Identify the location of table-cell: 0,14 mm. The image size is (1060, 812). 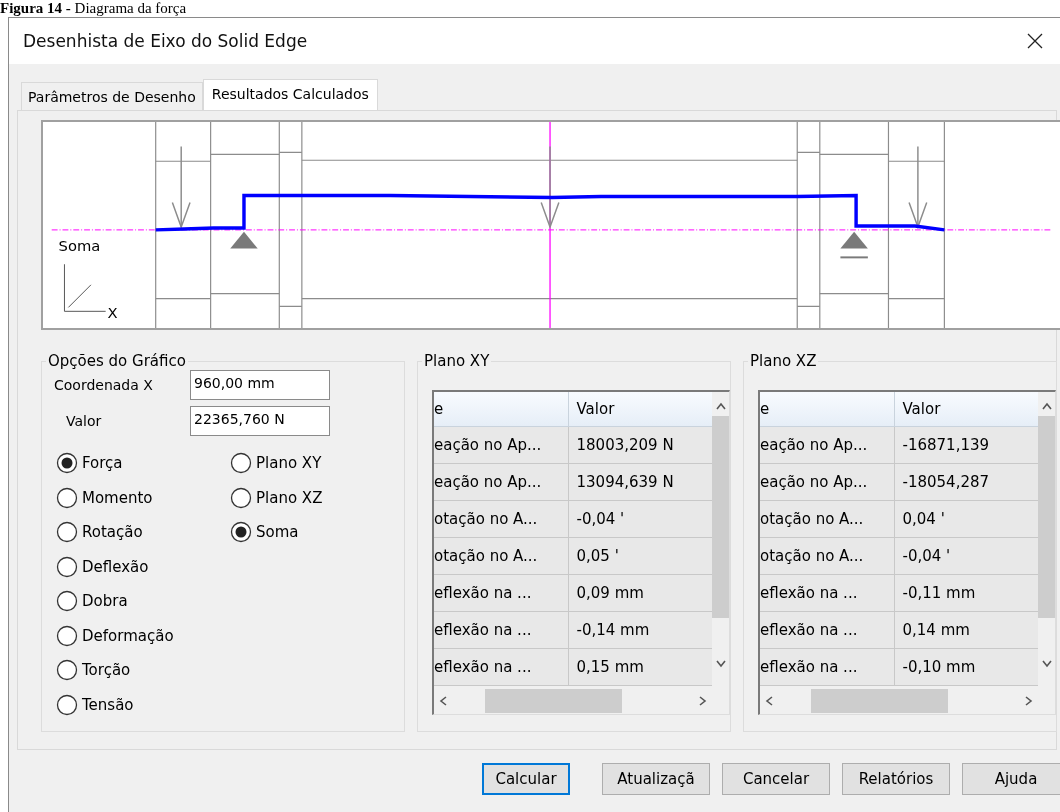
(966, 630).